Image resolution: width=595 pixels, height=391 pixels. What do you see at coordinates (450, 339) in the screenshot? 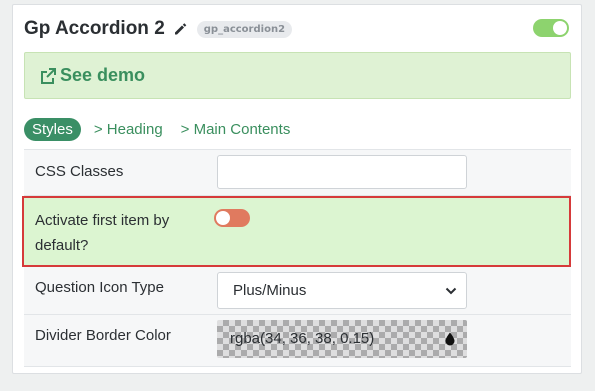
I see `eyedropper-drop-icon` at bounding box center [450, 339].